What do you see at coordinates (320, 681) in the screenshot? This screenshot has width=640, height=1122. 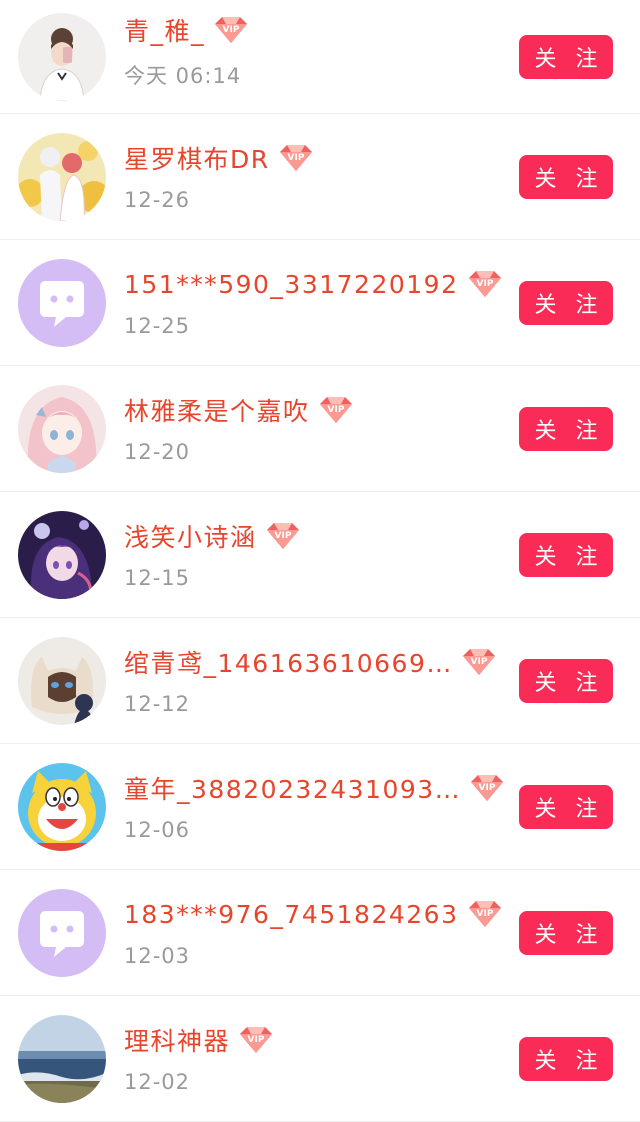 I see `list-item: 绾青鸢_146163610669… VIP 12-12 关 注` at bounding box center [320, 681].